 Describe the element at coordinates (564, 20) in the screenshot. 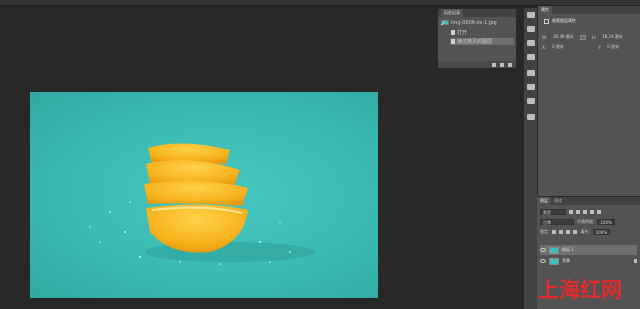

I see `properties-title: 像素图层属性` at that location.